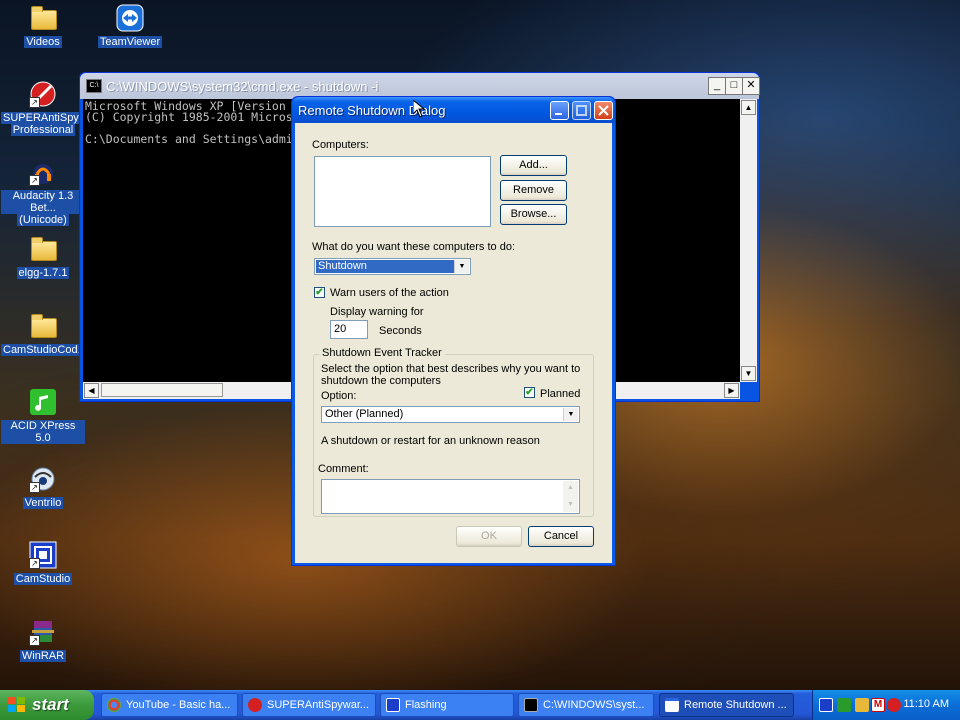 The height and width of the screenshot is (720, 960). What do you see at coordinates (43, 479) in the screenshot?
I see `ventrilo-icon: ↗` at bounding box center [43, 479].